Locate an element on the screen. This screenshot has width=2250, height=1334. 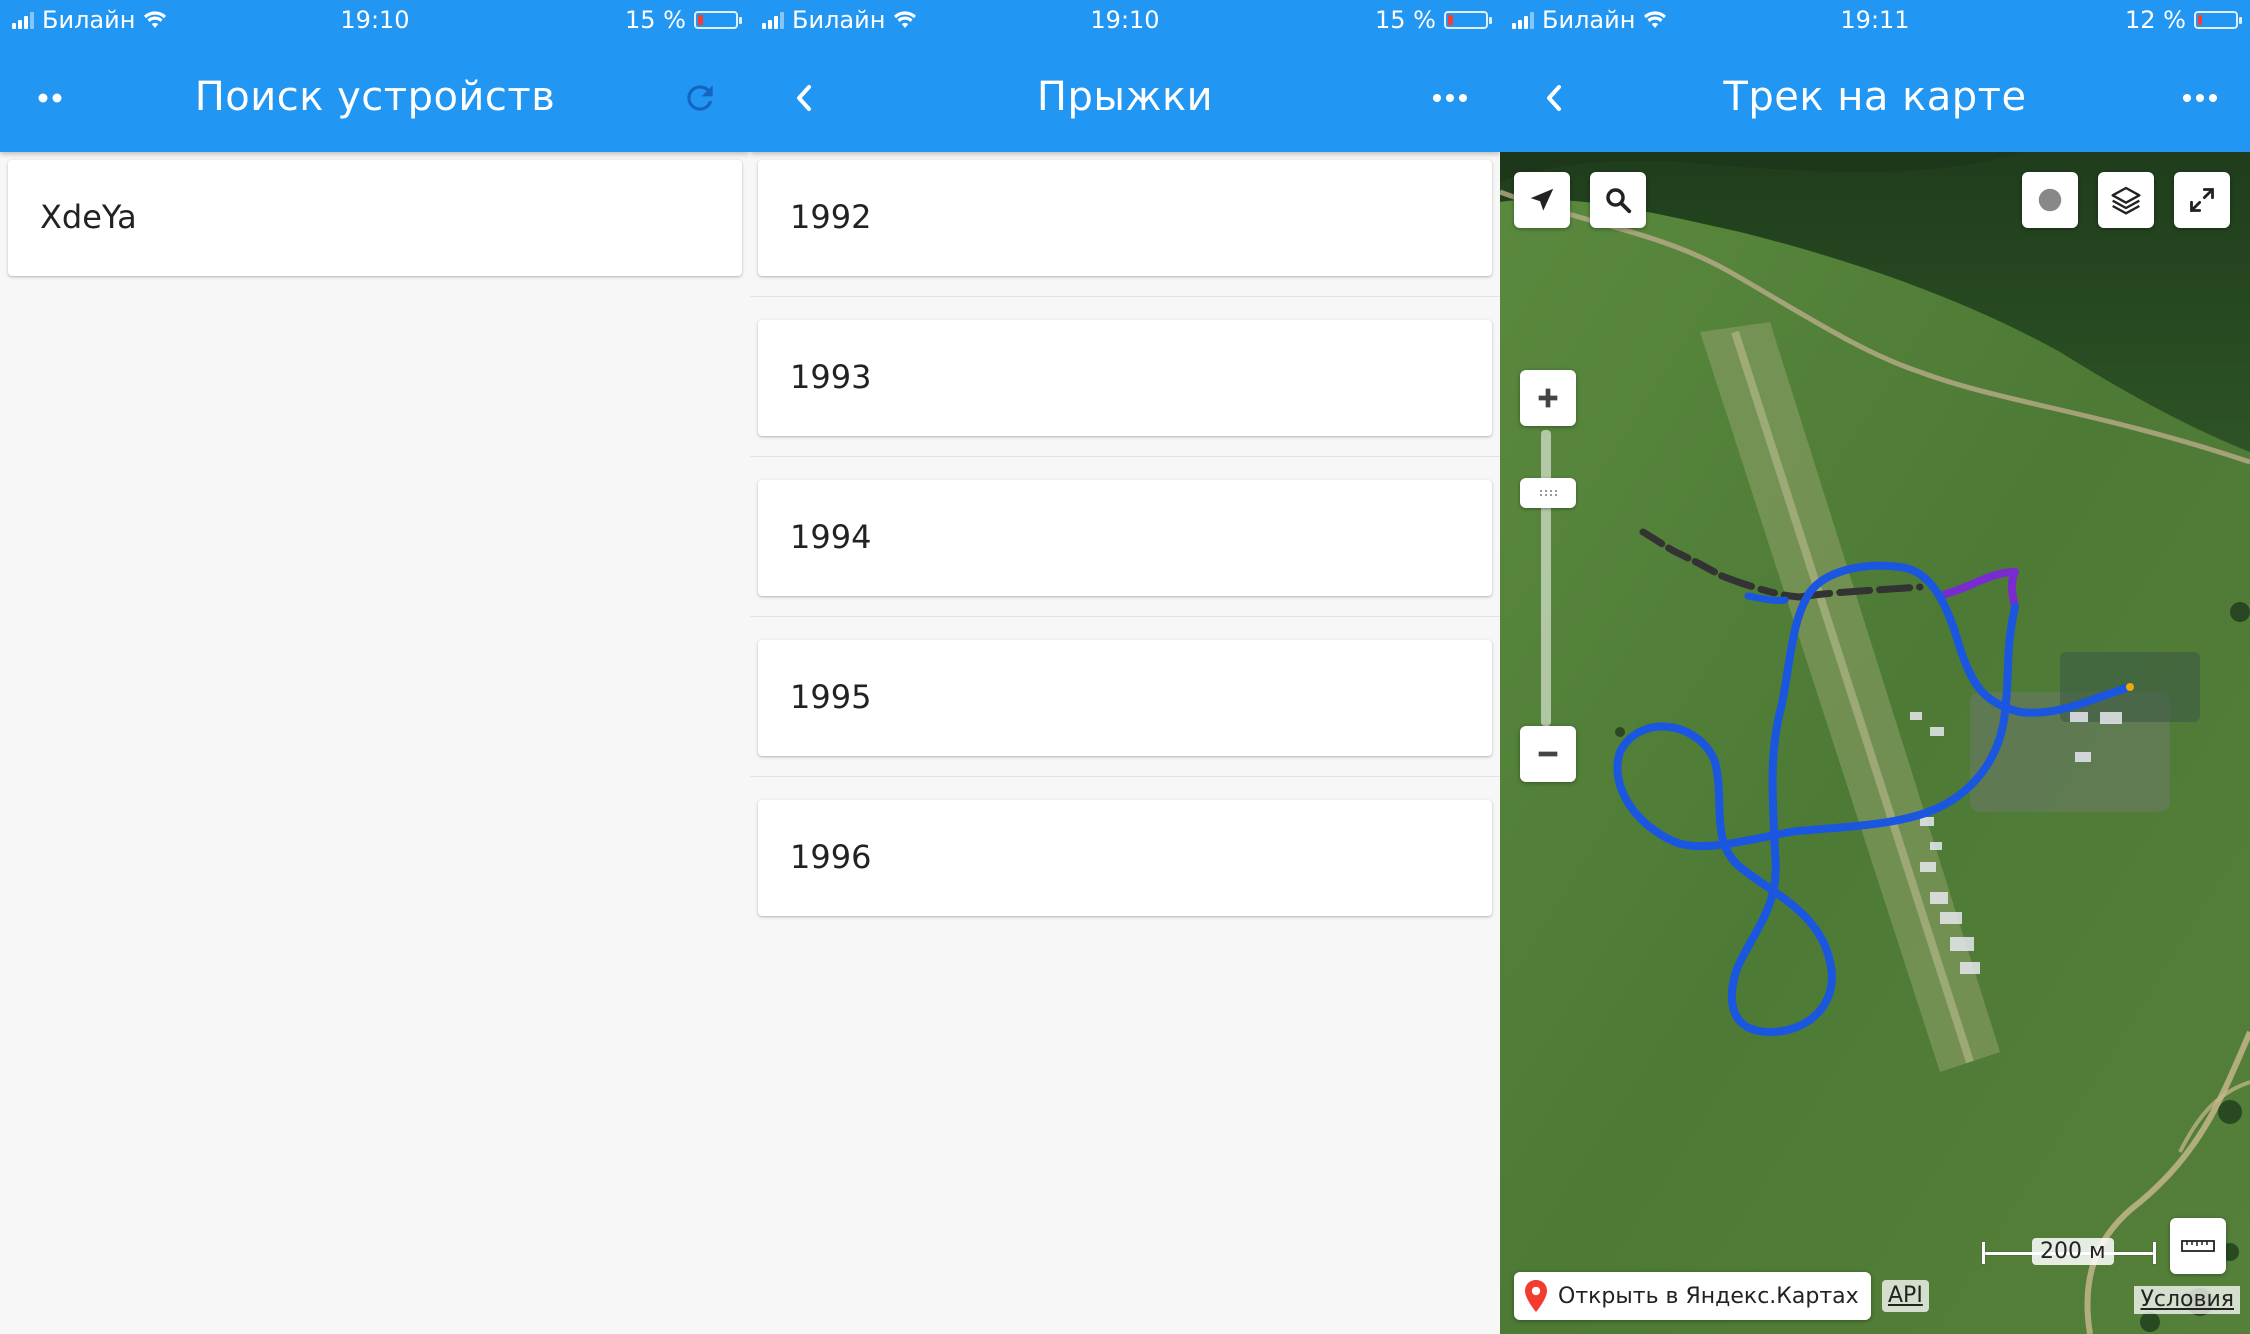
jump-item: 1993 is located at coordinates (1125, 378).